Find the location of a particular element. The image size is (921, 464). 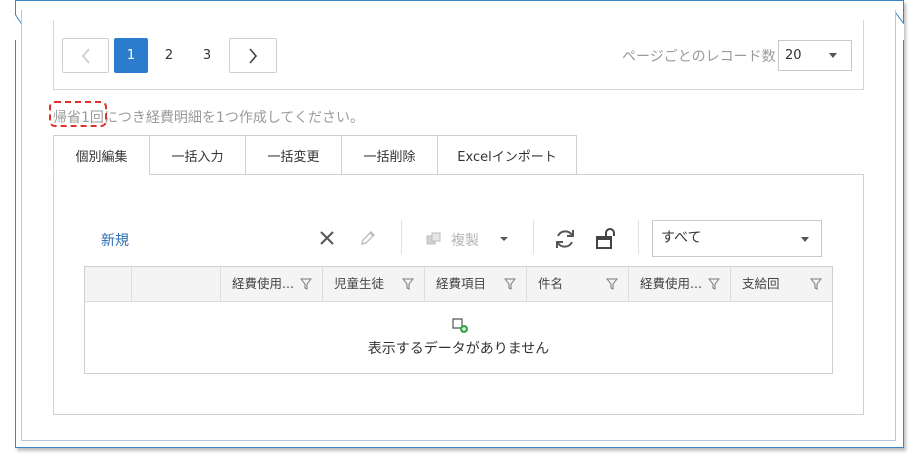

grid-empty-message: 表示するデータがありません is located at coordinates (458, 349).